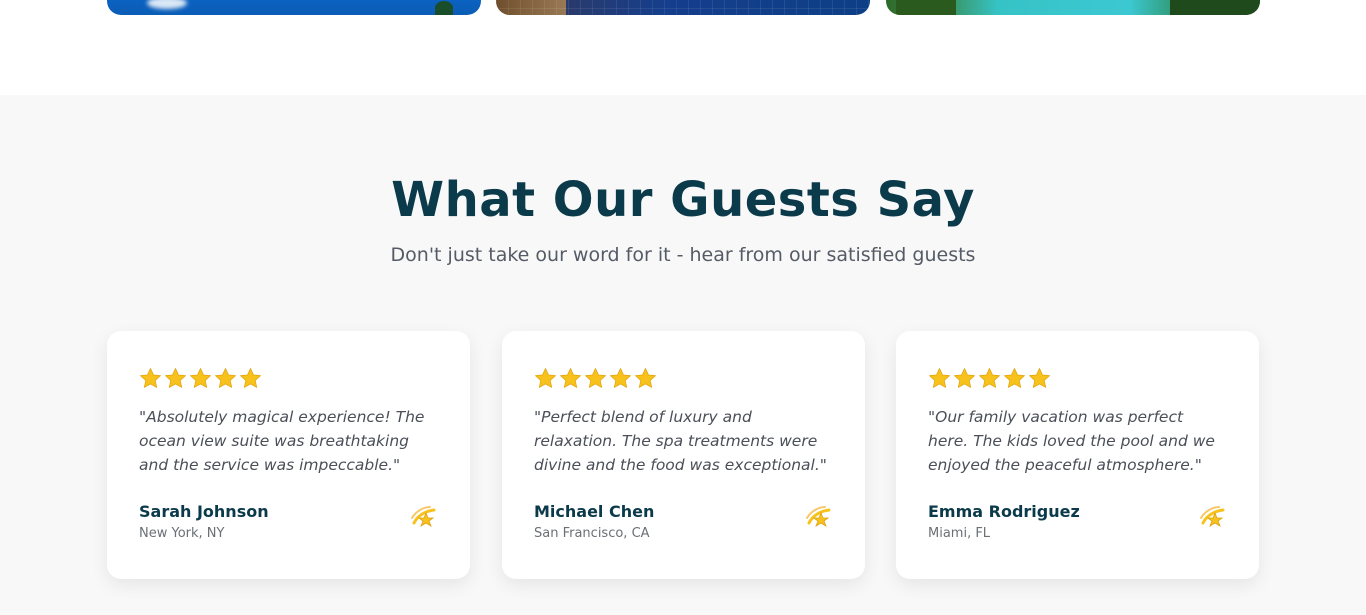 The width and height of the screenshot is (1366, 615). Describe the element at coordinates (683, 200) in the screenshot. I see `section-title: What Our Guests Say` at that location.